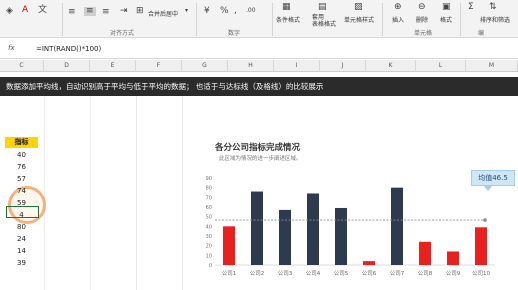 The height and width of the screenshot is (290, 518). Describe the element at coordinates (297, 66) in the screenshot. I see `column-header-i: I` at that location.